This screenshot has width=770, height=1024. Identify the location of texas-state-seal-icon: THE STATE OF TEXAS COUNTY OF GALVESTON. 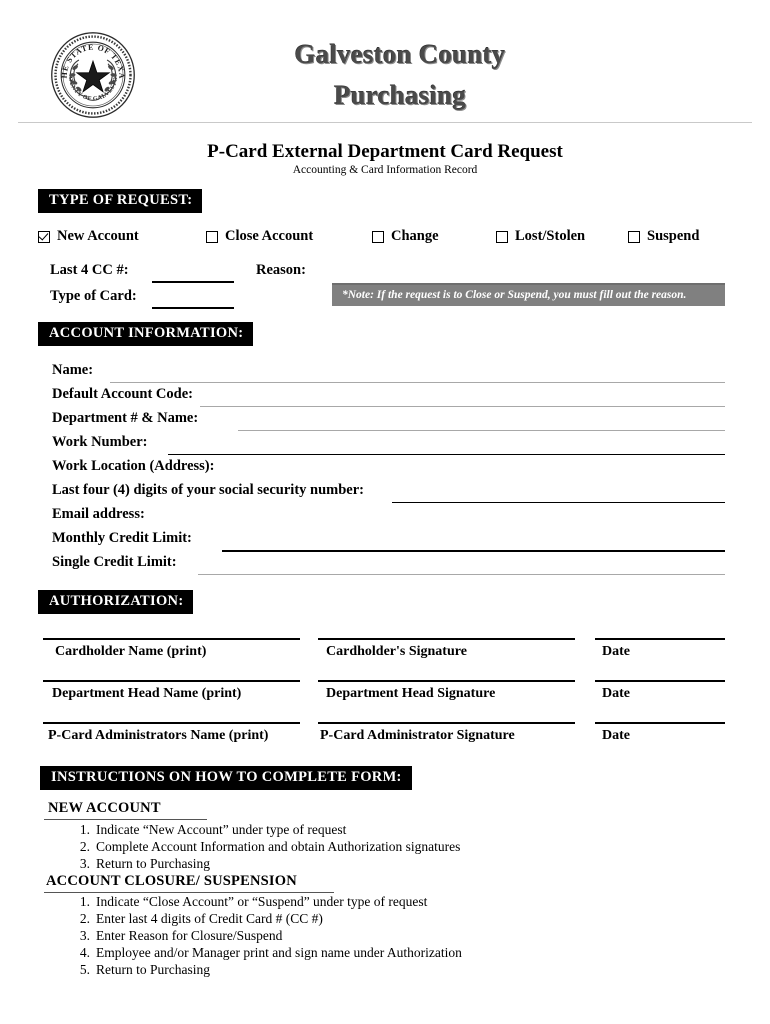
(93, 75).